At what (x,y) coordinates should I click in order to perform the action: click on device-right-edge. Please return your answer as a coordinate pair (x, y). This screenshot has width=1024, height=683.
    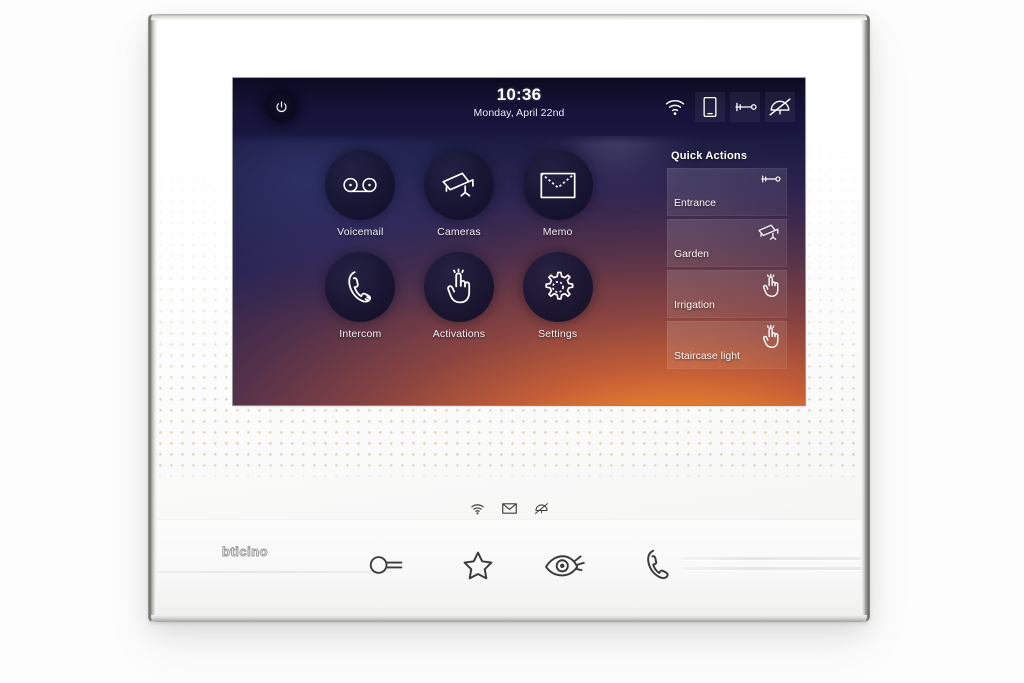
    Looking at the image, I should click on (865, 318).